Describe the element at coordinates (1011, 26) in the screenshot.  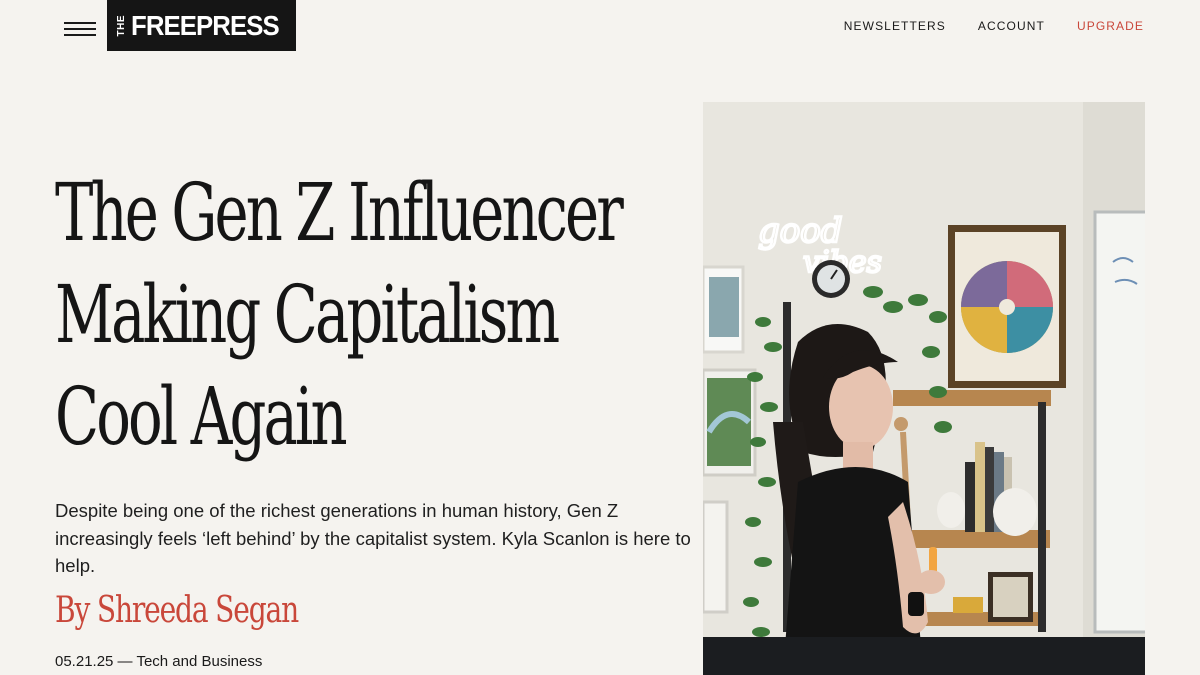
I see `nav-account-link: ACCOUNT` at that location.